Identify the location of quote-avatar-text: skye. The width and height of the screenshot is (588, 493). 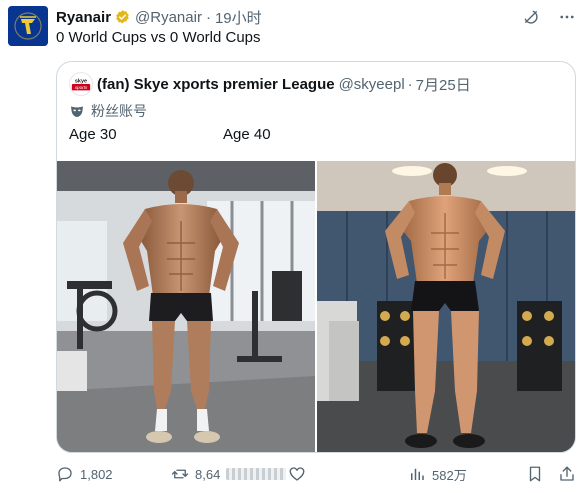
(81, 82).